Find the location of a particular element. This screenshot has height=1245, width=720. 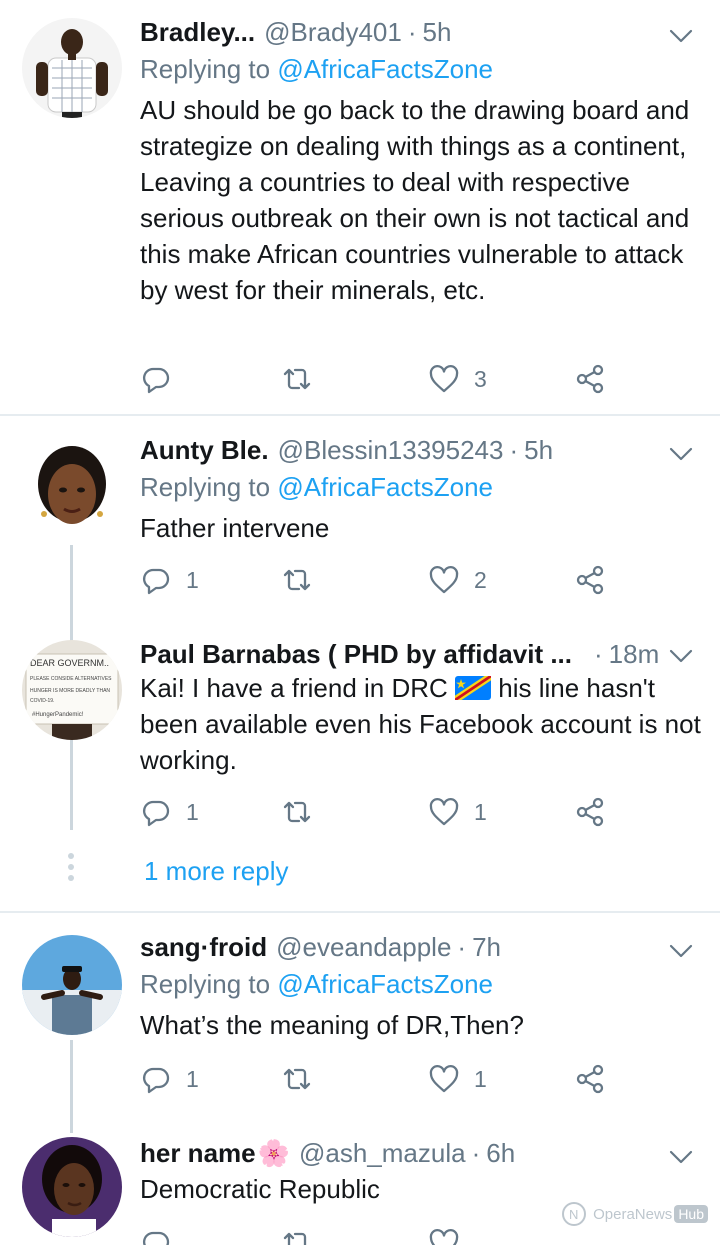

user-handle: @eveandapple is located at coordinates (363, 947).